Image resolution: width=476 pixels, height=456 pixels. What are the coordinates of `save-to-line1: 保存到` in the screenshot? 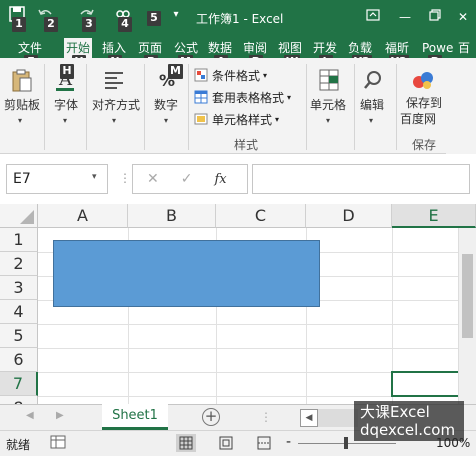 It's located at (424, 102).